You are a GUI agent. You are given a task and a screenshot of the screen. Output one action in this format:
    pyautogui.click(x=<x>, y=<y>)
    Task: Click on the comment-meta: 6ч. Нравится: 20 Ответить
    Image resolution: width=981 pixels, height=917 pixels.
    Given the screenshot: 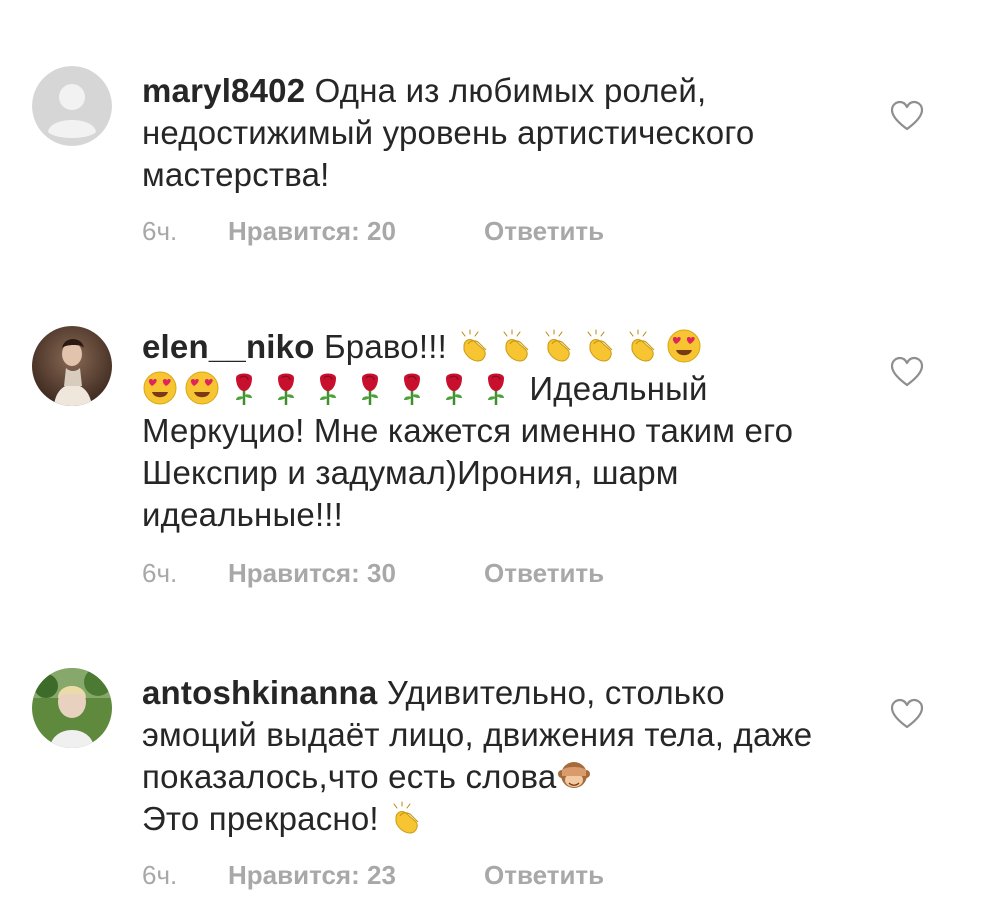 What is the action you would take?
    pyautogui.click(x=373, y=231)
    